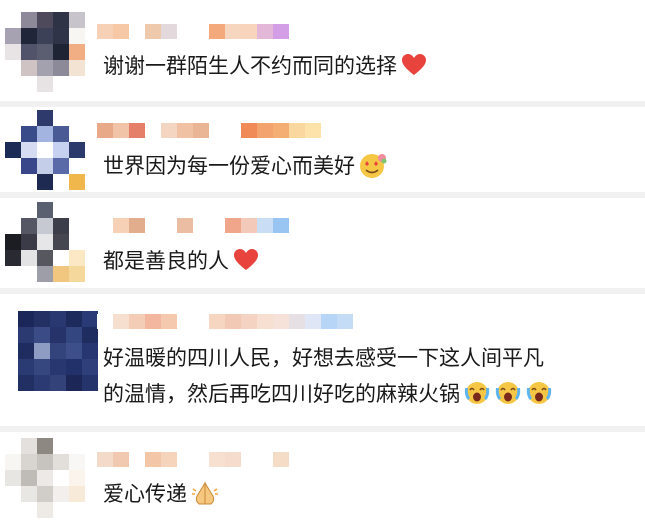 This screenshot has height=522, width=645. Describe the element at coordinates (265, 66) in the screenshot. I see `comment-text: 谢谢一群陌生人不约而同的选择` at that location.